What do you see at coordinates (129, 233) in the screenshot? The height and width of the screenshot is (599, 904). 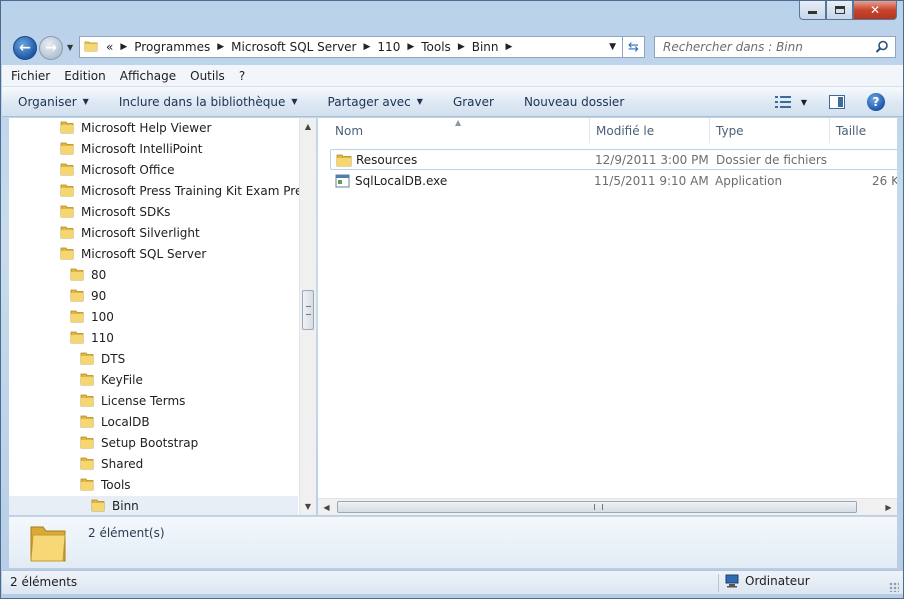 I see `tree-item: Microsoft Silverlight` at bounding box center [129, 233].